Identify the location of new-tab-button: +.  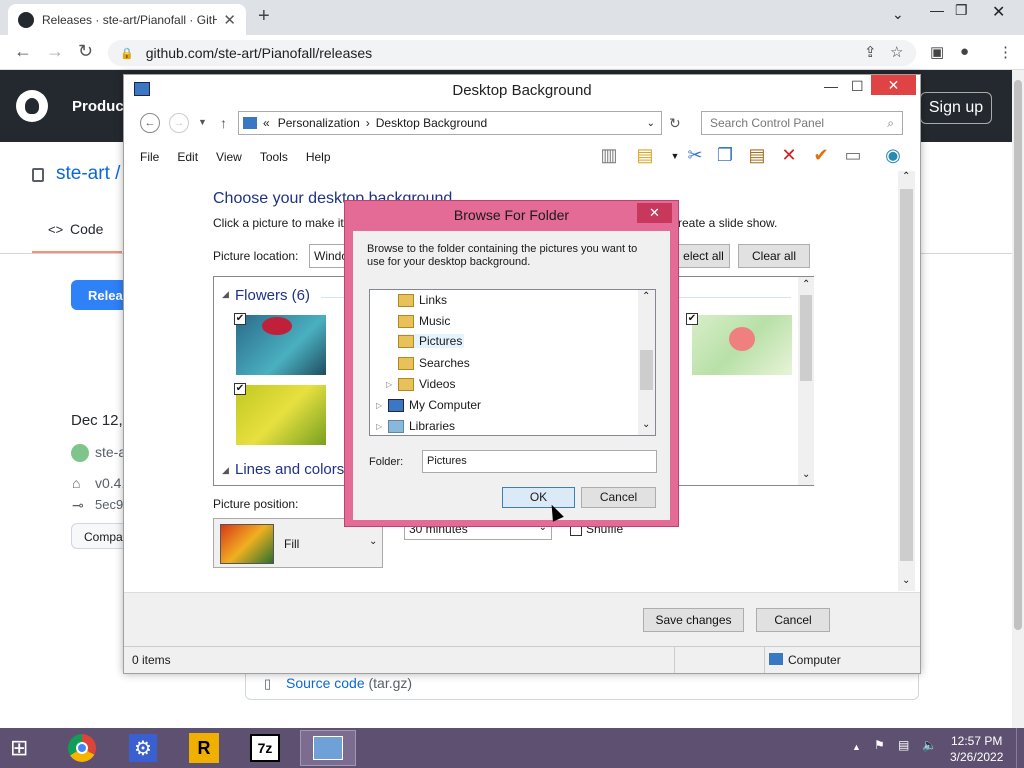
(264, 16).